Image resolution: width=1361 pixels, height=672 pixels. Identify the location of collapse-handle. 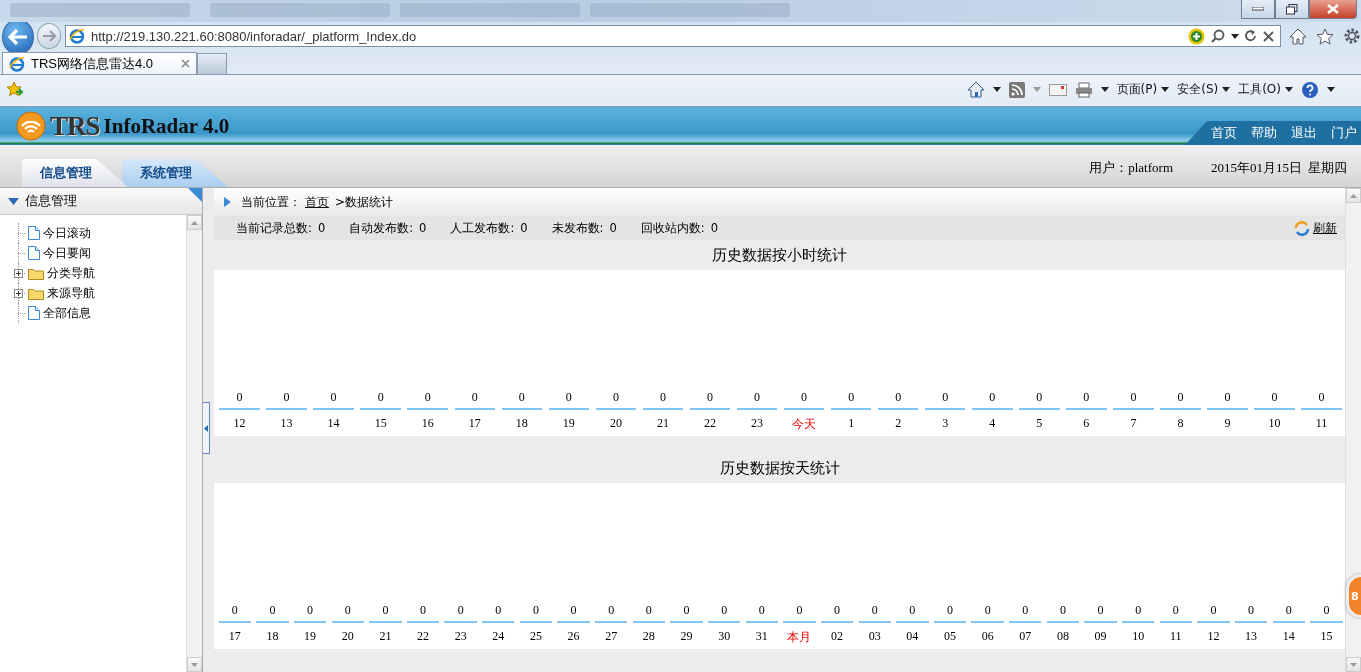
(206, 428).